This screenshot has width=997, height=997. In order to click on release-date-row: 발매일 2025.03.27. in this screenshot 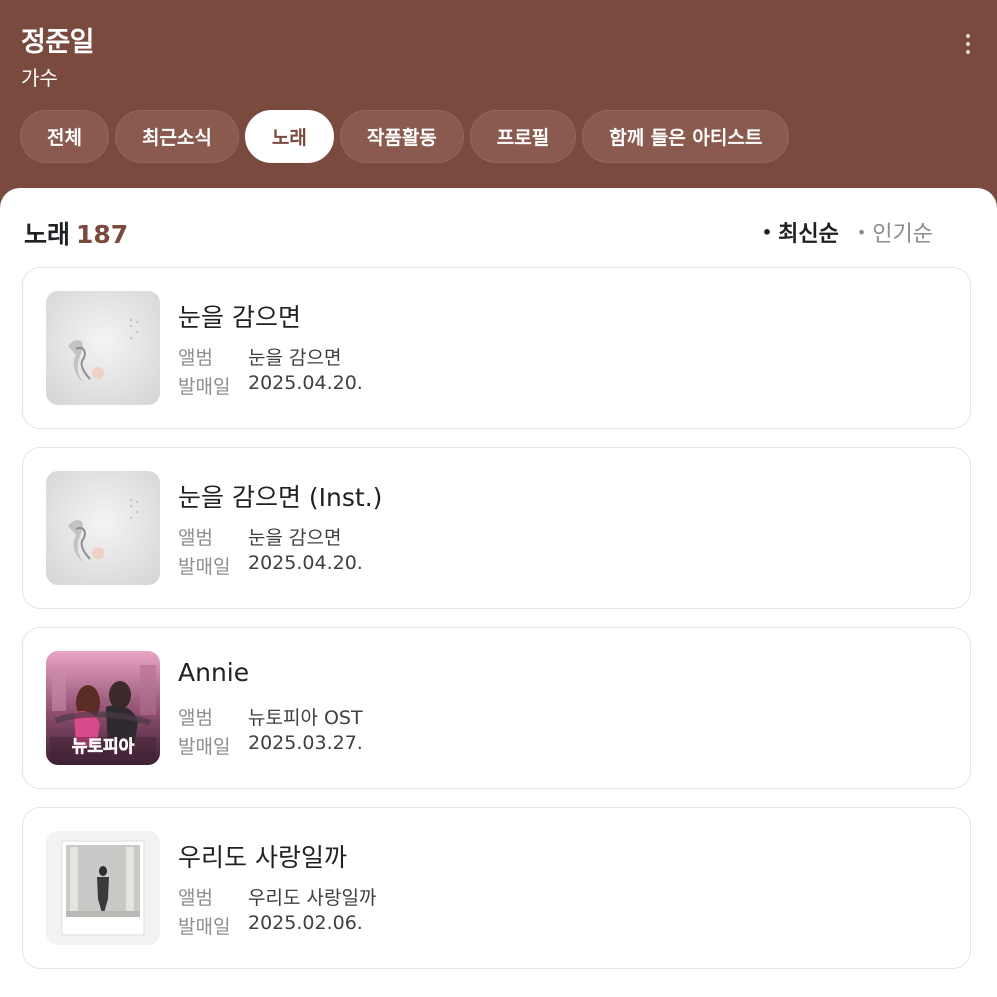, I will do `click(270, 745)`.